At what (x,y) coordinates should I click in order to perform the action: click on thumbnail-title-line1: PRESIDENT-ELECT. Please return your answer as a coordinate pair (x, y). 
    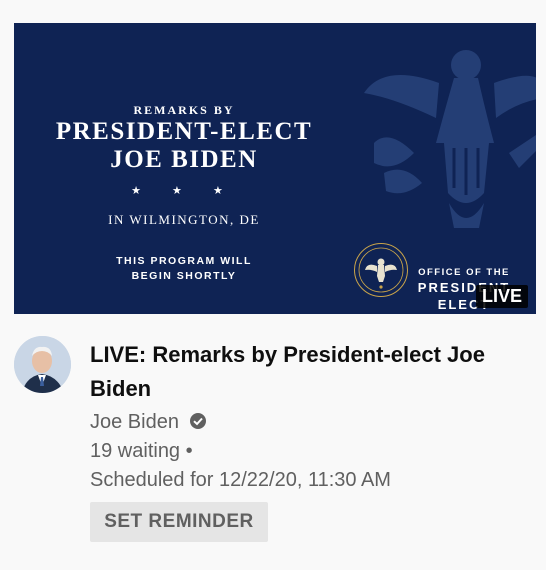
    Looking at the image, I should click on (184, 131).